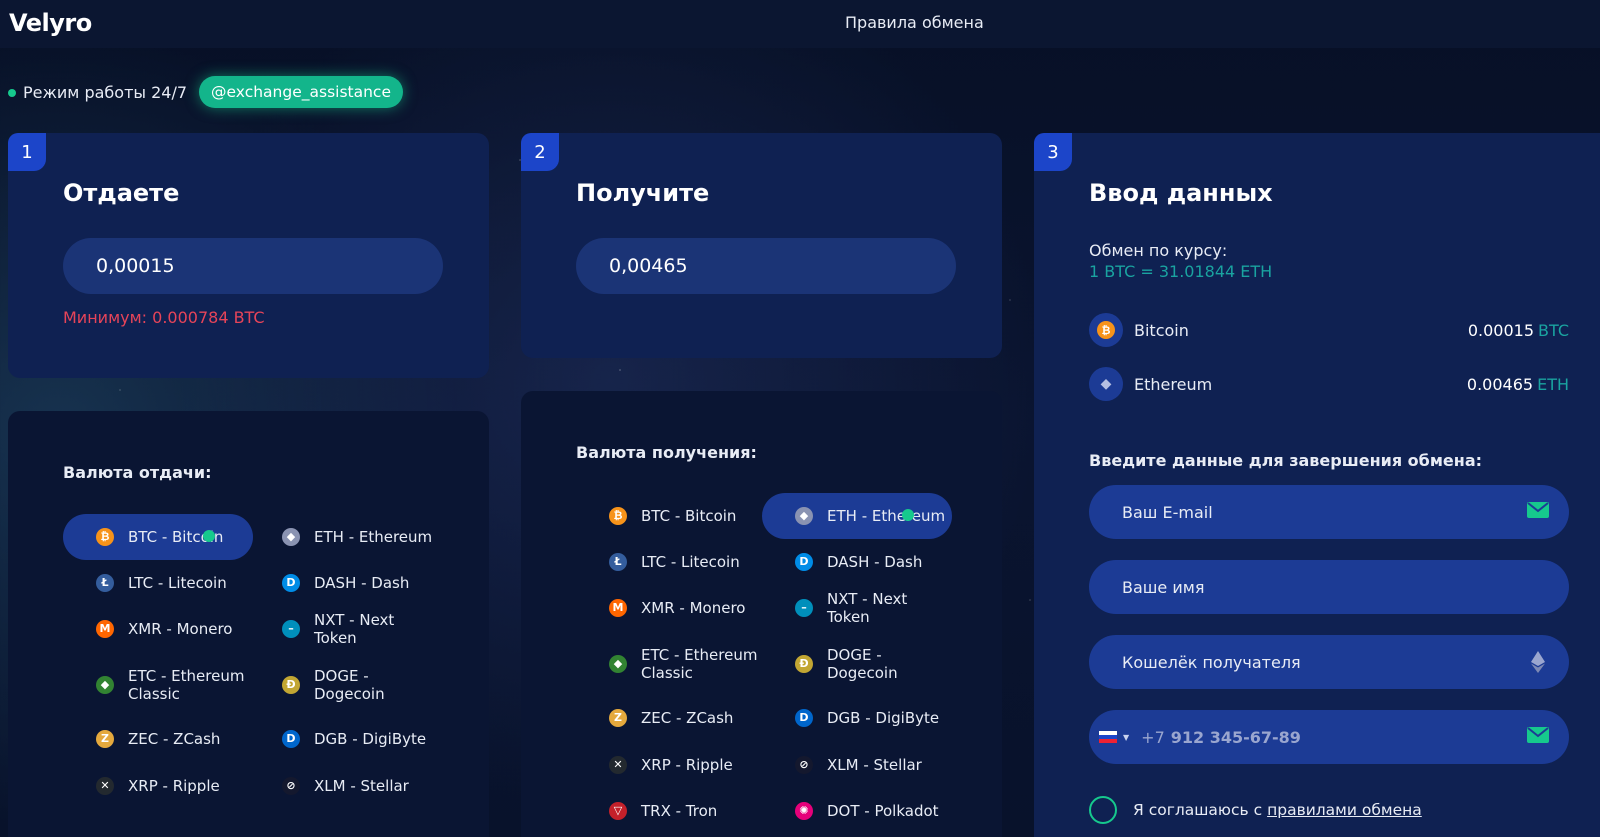 The image size is (1600, 837). Describe the element at coordinates (344, 537) in the screenshot. I see `give-coin-item: ◆ ETH - Ethereum` at that location.